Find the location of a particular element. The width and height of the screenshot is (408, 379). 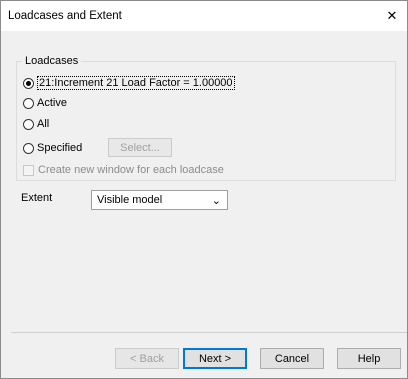

radio-increment-21: 21:Increment 21 Load Factor = 1.00000 is located at coordinates (129, 83).